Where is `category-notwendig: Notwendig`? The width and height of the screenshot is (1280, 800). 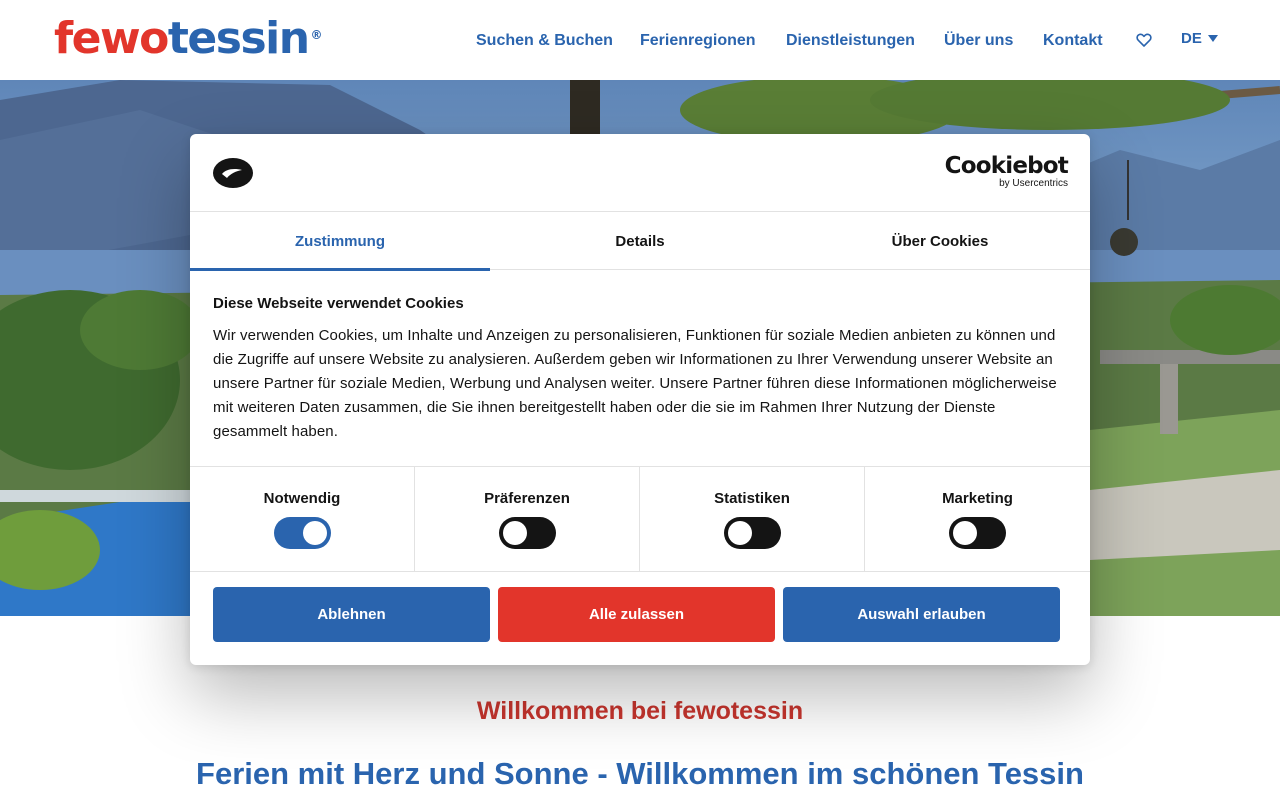 category-notwendig: Notwendig is located at coordinates (302, 519).